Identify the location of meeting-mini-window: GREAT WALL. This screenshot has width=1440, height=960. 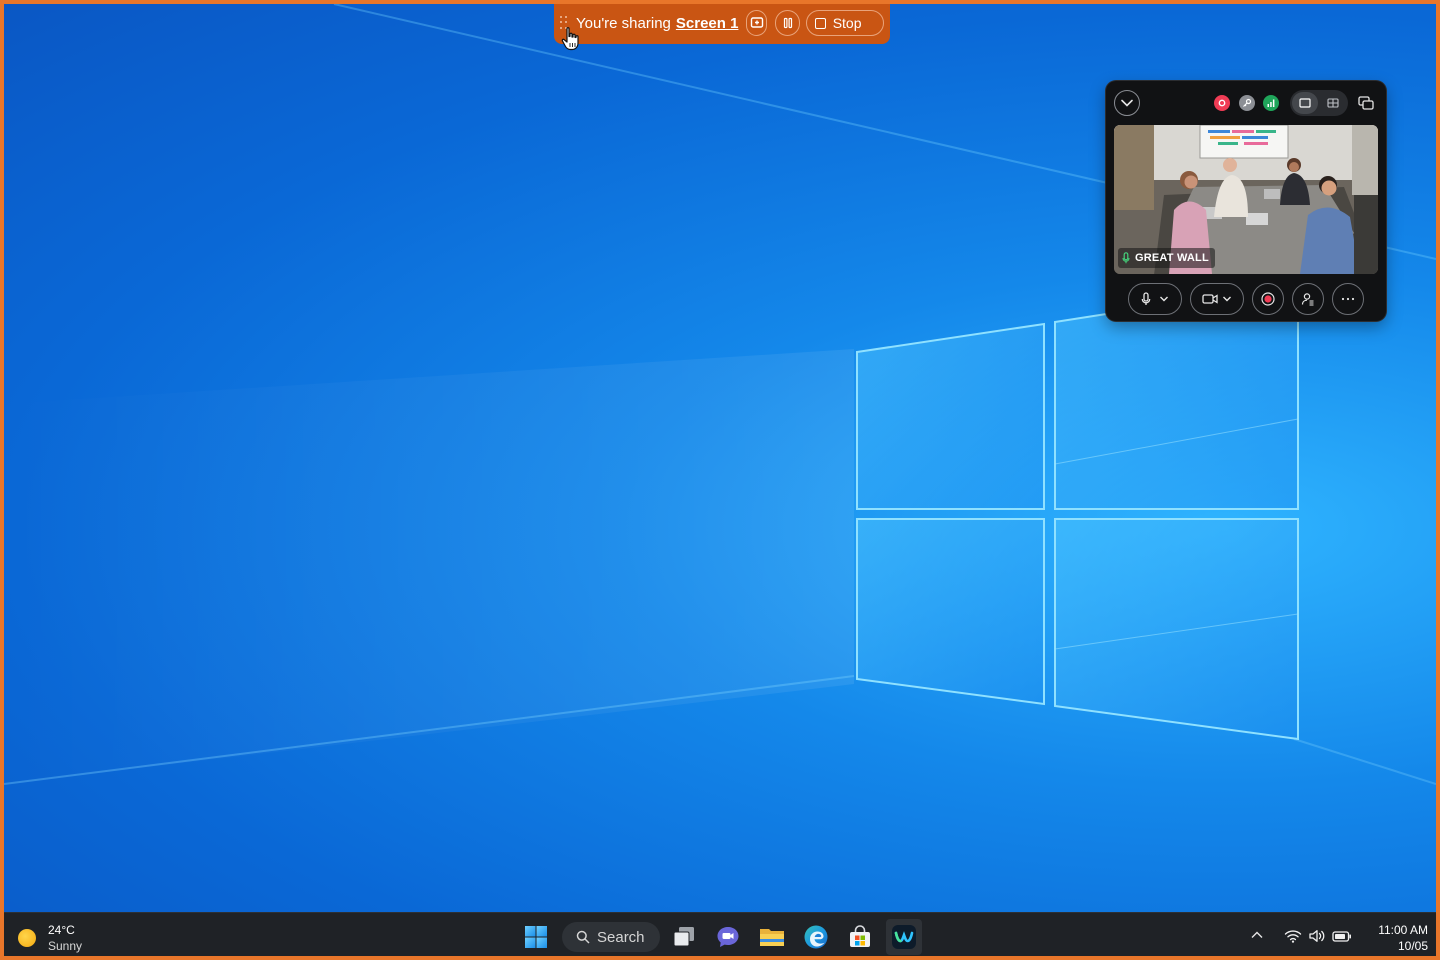
(1246, 201).